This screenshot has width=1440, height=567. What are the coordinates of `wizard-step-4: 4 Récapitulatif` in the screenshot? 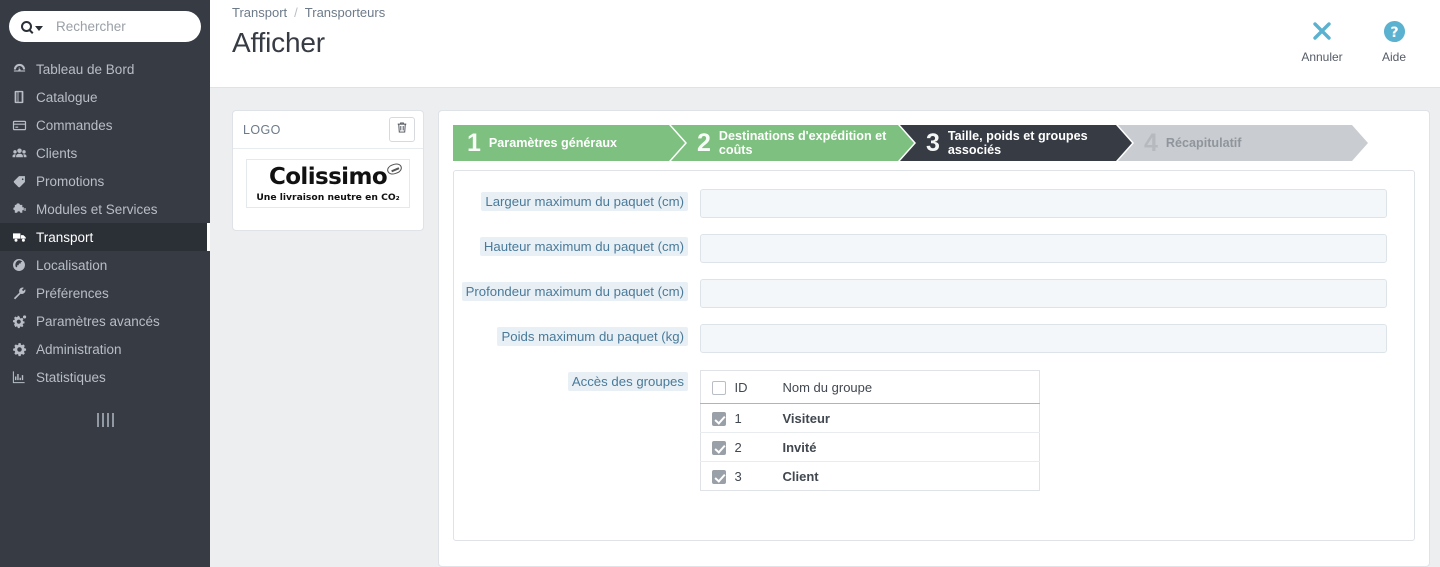 It's located at (1243, 143).